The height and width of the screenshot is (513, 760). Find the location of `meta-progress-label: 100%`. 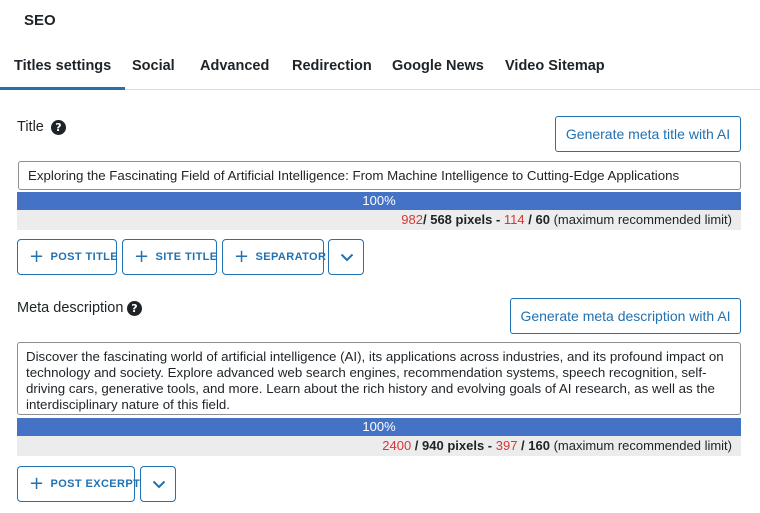

meta-progress-label: 100% is located at coordinates (379, 426).